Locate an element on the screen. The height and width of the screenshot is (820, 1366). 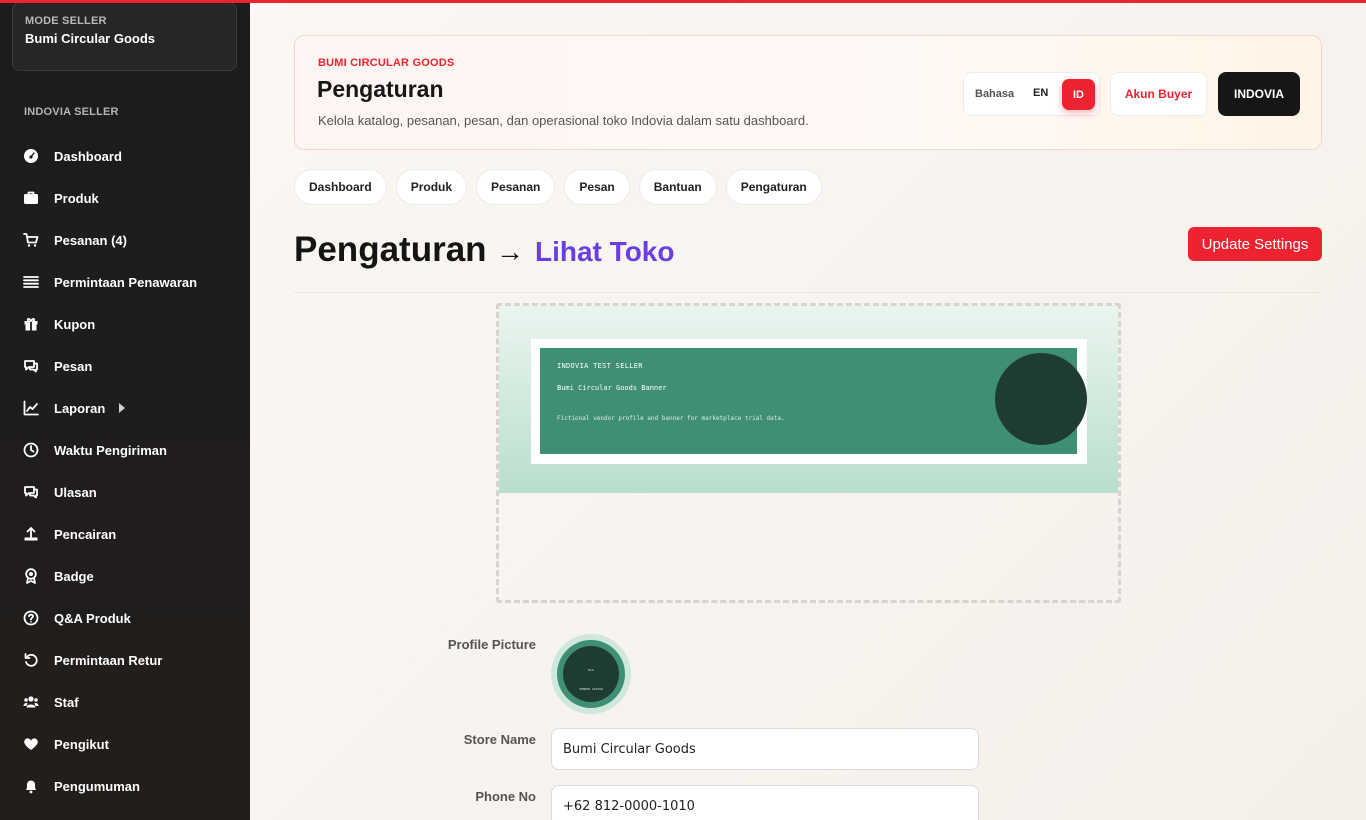
sidebar-item-label: Permintaan Penawaran is located at coordinates (126, 282).